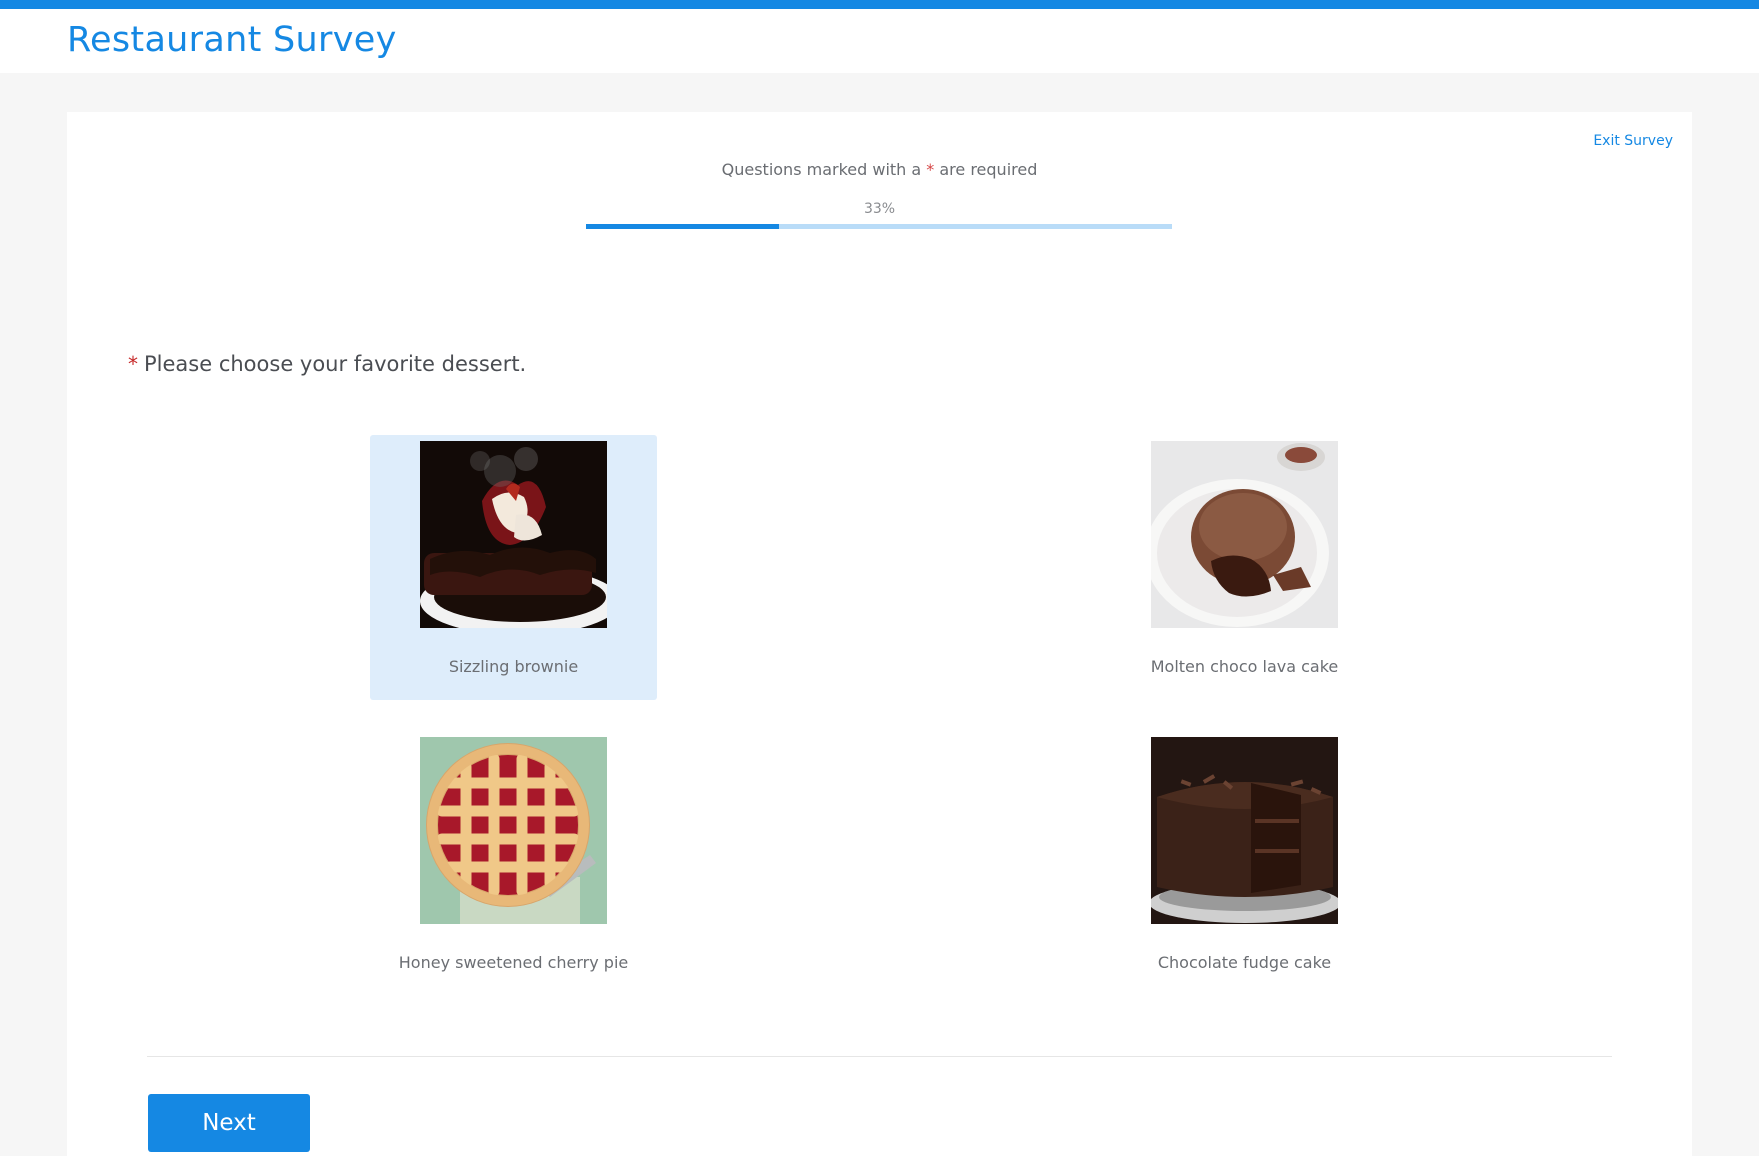  I want to click on progress-bar, so click(879, 226).